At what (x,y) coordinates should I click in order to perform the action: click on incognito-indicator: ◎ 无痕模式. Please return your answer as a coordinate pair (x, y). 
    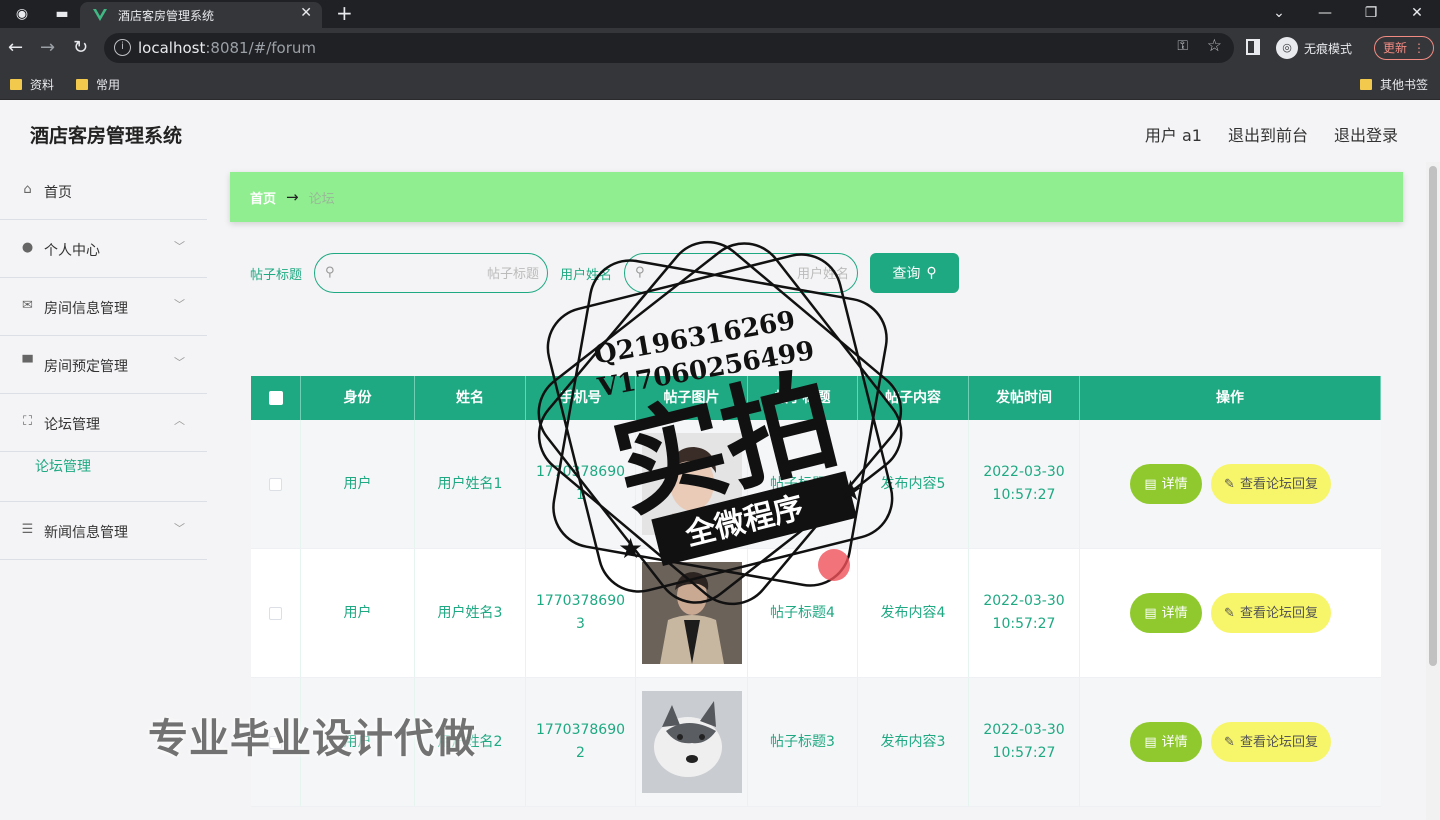
    Looking at the image, I should click on (1314, 48).